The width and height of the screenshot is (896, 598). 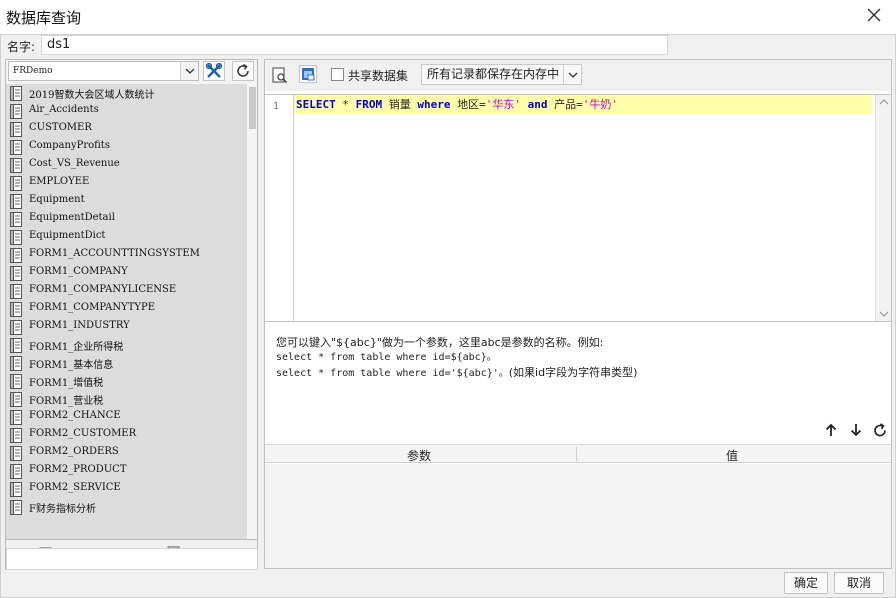 I want to click on column-divider, so click(x=576, y=454).